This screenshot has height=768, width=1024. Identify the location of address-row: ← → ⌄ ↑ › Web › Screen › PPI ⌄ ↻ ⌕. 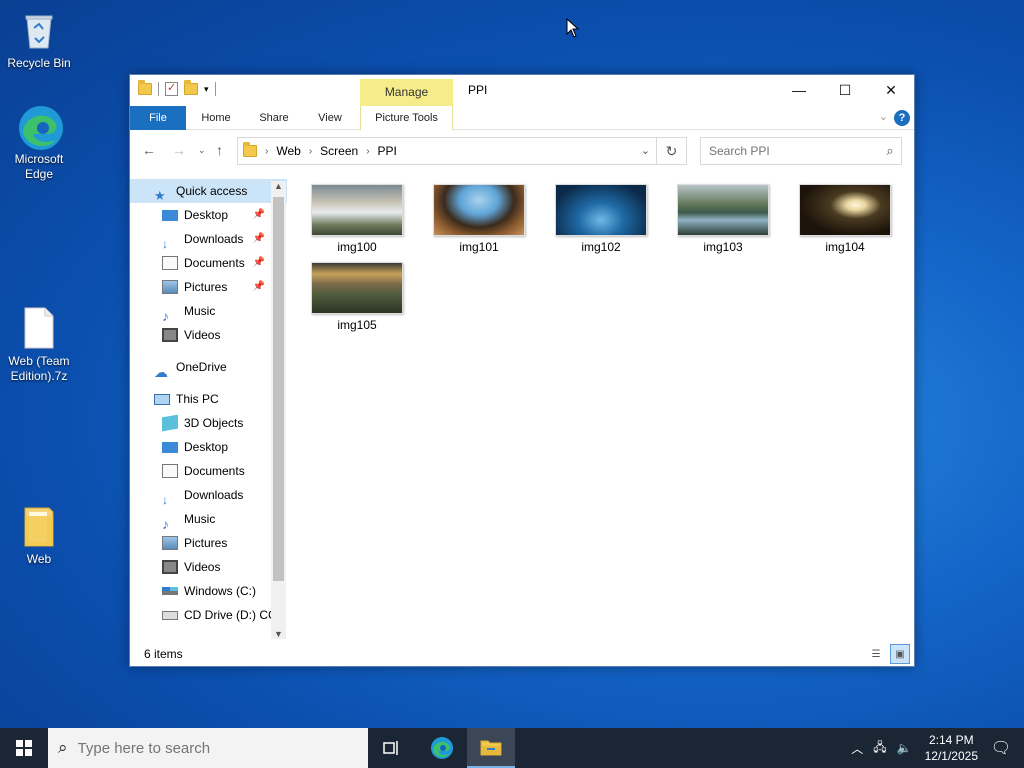
(522, 150).